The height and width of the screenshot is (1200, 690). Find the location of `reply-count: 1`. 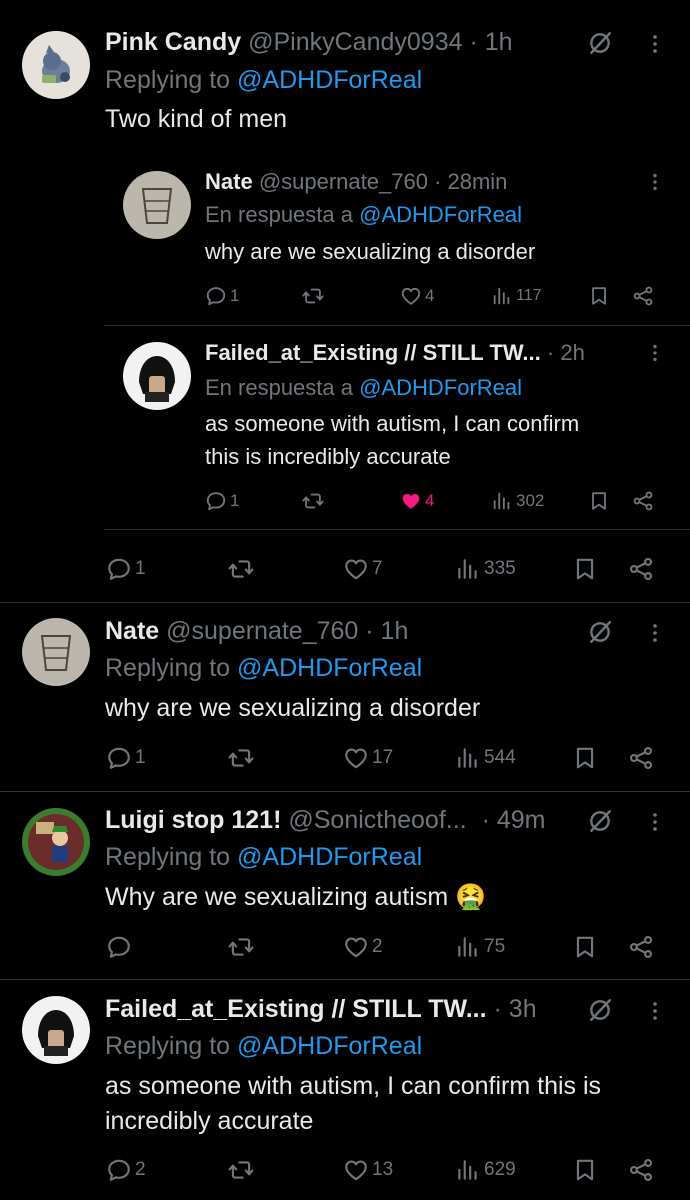

reply-count: 1 is located at coordinates (140, 757).